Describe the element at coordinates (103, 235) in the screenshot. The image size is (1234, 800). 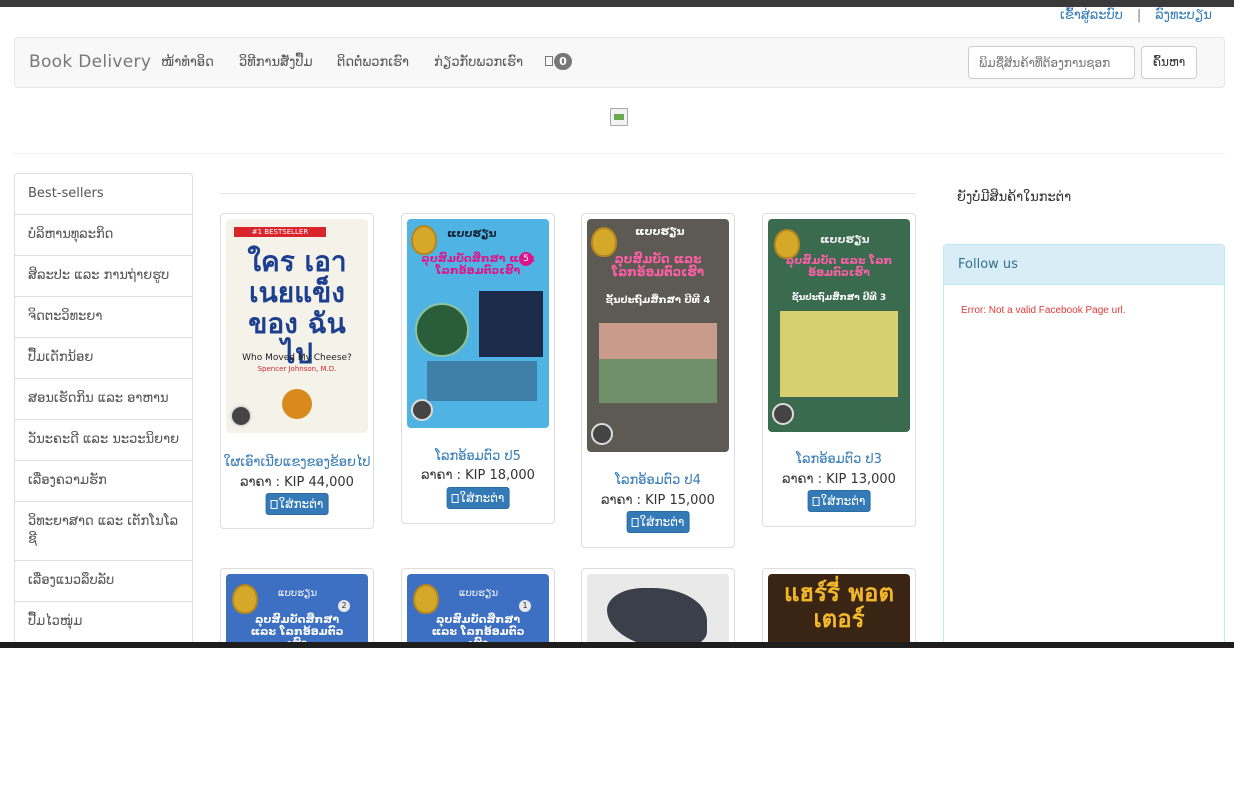
I see `sidebar-item-business: ບໍລິຫານທຸລະກິດ` at that location.